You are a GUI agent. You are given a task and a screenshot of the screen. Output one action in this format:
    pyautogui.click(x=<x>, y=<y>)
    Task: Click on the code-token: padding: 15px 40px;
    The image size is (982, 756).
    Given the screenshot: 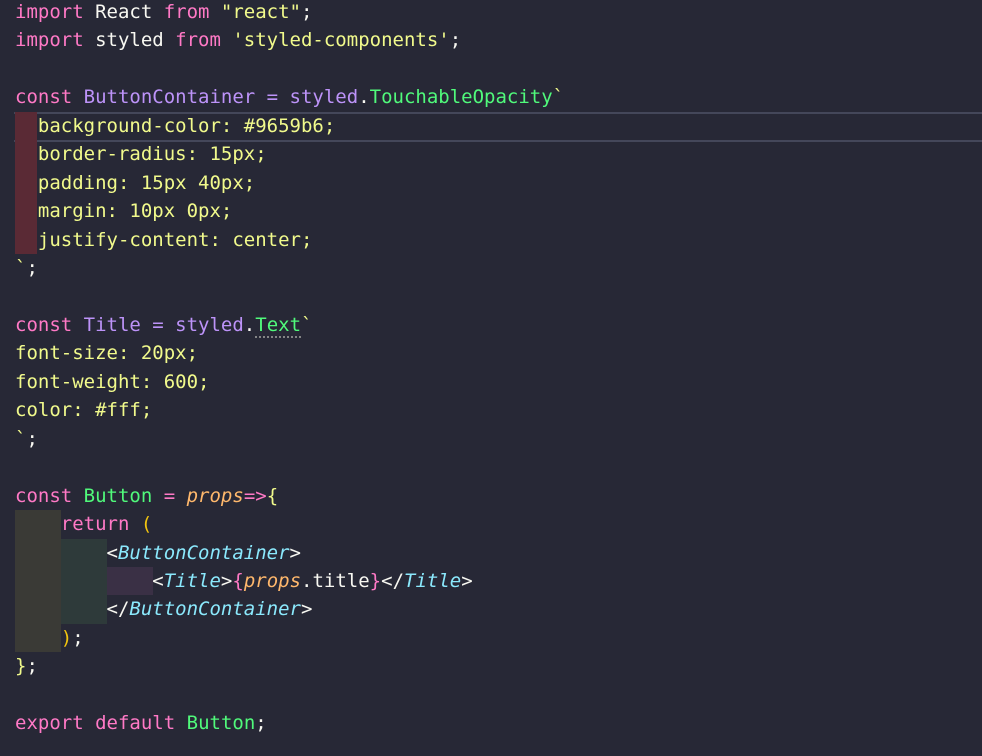 What is the action you would take?
    pyautogui.click(x=135, y=182)
    